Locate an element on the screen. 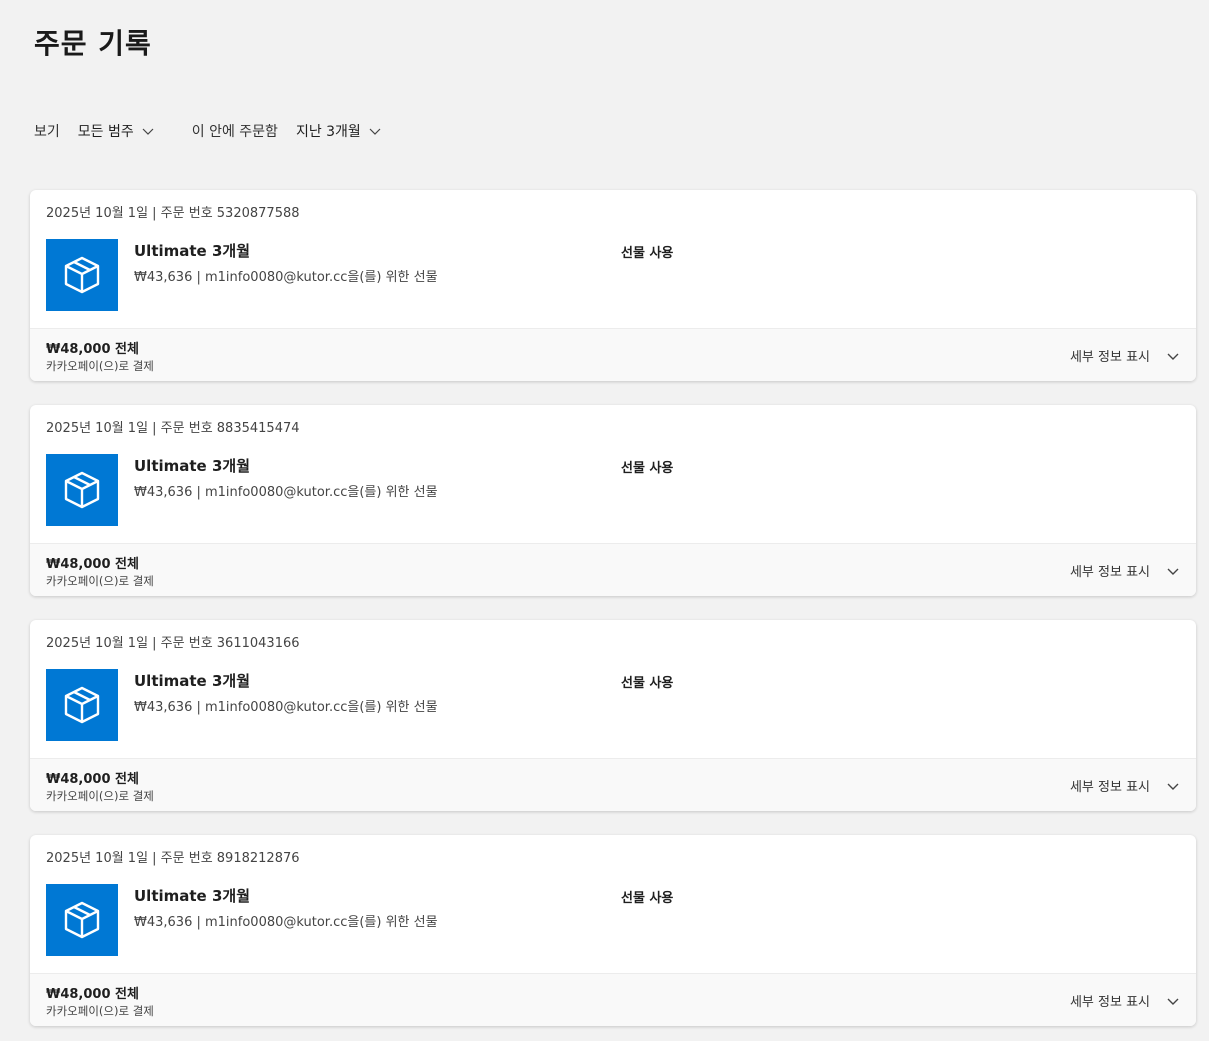  period-dropdown: 지난 3개월 is located at coordinates (338, 131).